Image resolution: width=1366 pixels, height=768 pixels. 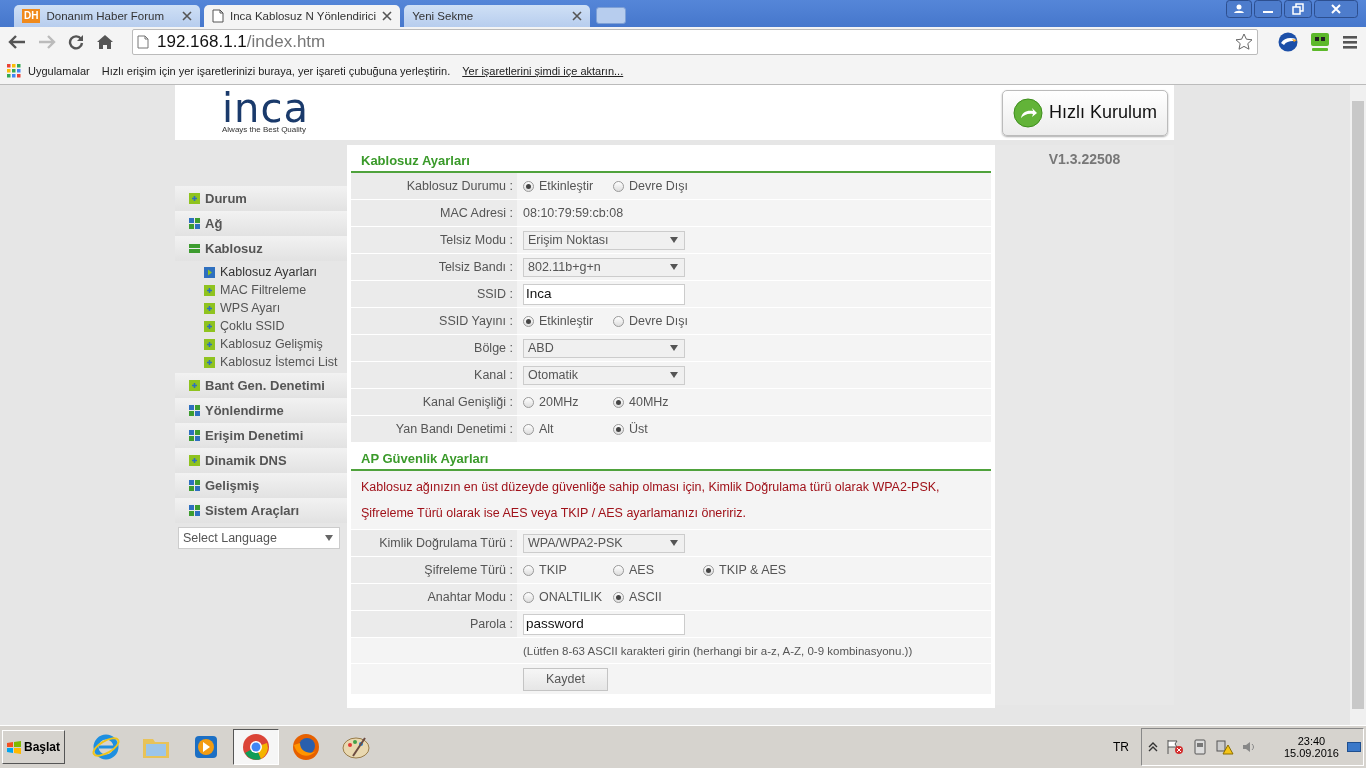 What do you see at coordinates (604, 348) in the screenshot?
I see `dropdown-select: ABD` at bounding box center [604, 348].